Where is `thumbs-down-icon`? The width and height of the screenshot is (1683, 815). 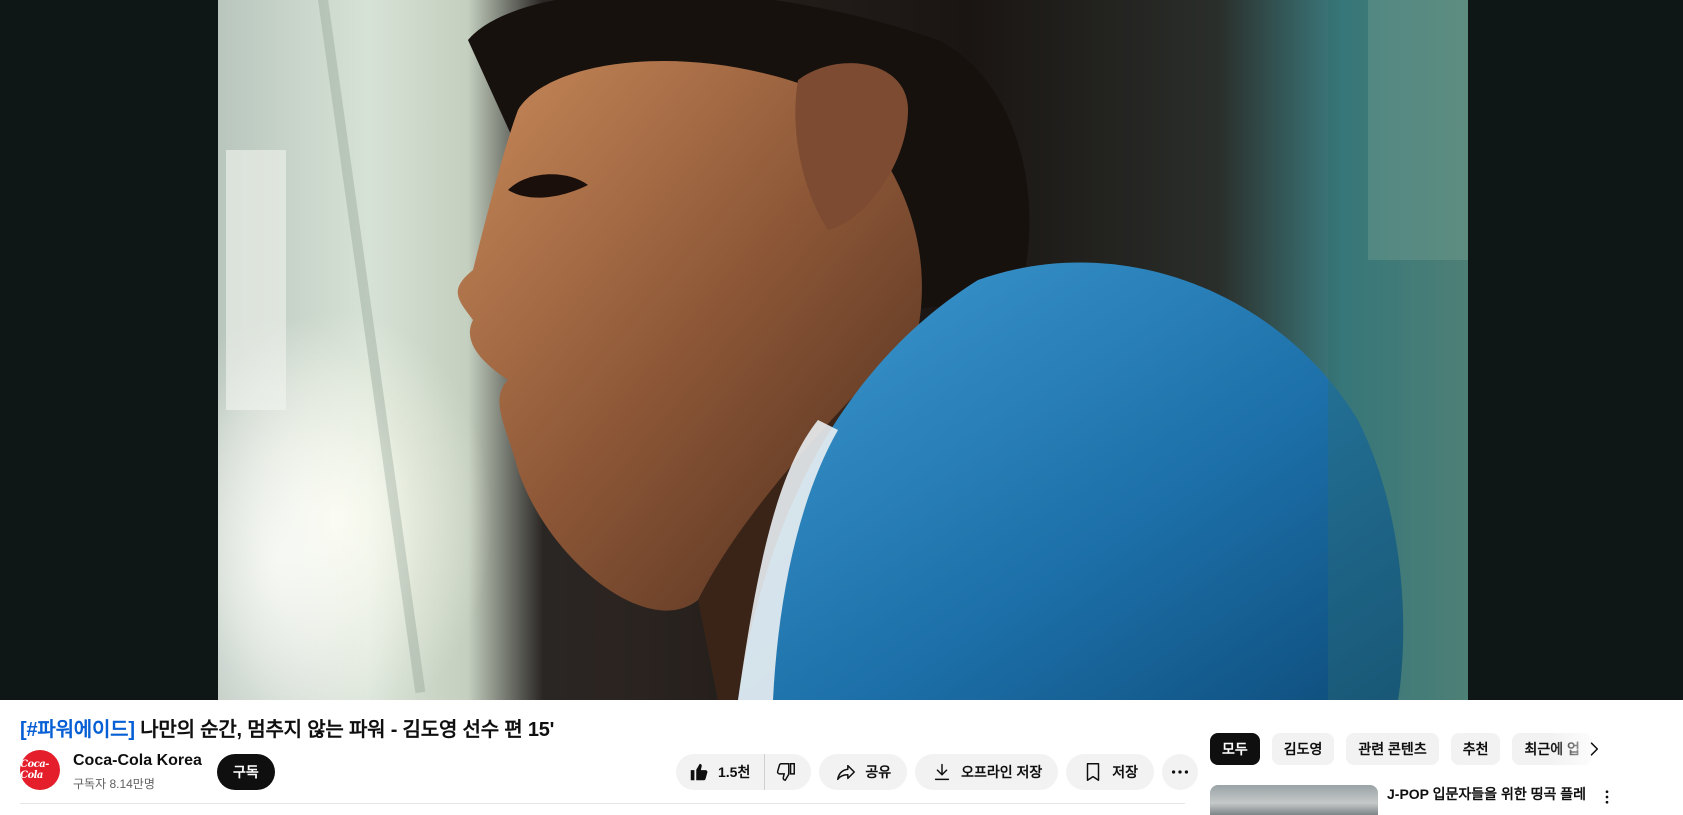 thumbs-down-icon is located at coordinates (786, 772).